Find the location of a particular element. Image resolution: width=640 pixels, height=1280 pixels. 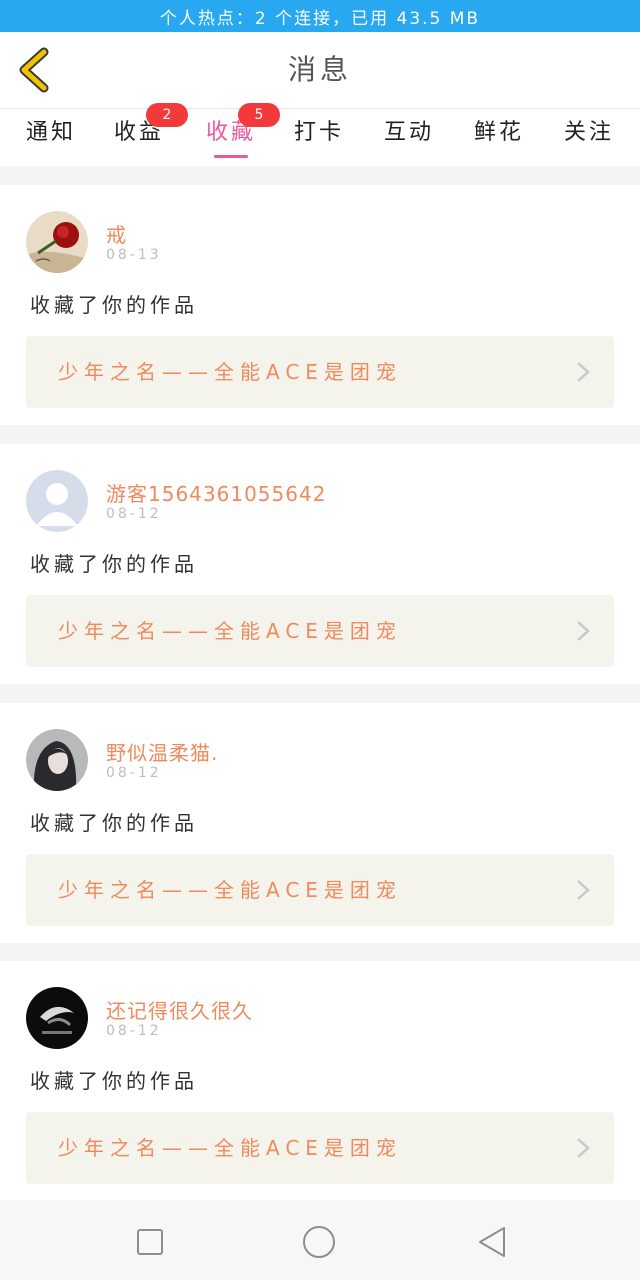

home-button is located at coordinates (319, 1242).